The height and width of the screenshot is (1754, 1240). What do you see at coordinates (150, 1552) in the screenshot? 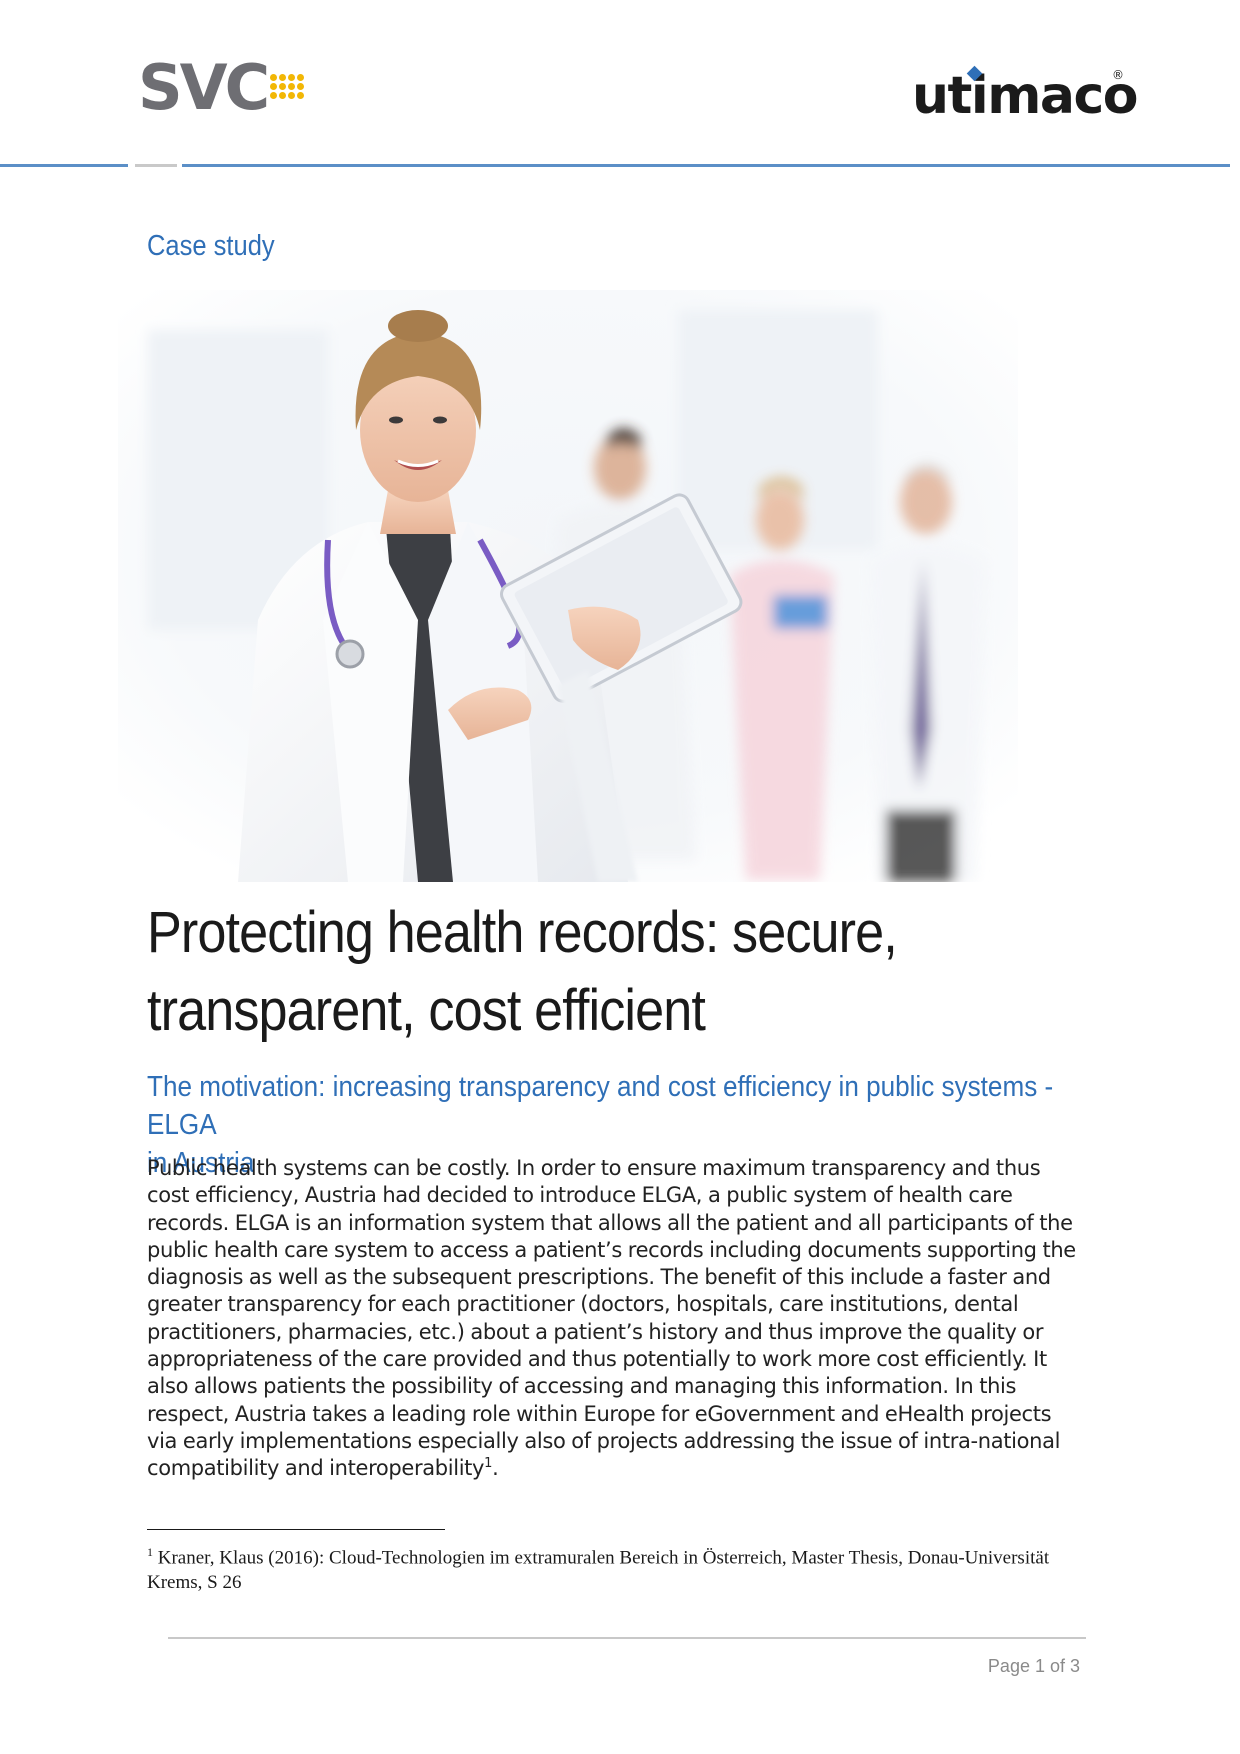
I see `footnote-number: 1` at bounding box center [150, 1552].